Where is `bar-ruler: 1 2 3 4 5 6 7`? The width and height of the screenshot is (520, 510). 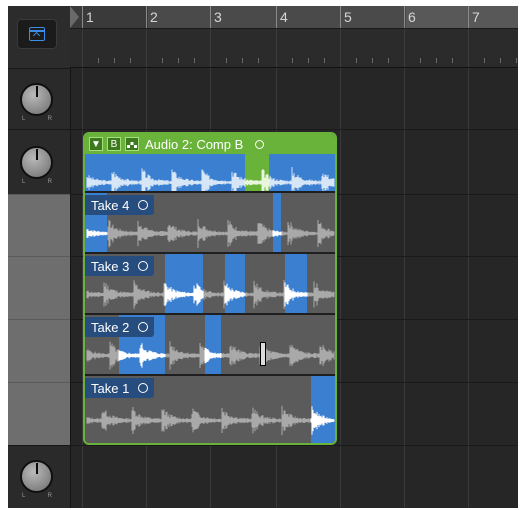 bar-ruler: 1 2 3 4 5 6 7 is located at coordinates (294, 17).